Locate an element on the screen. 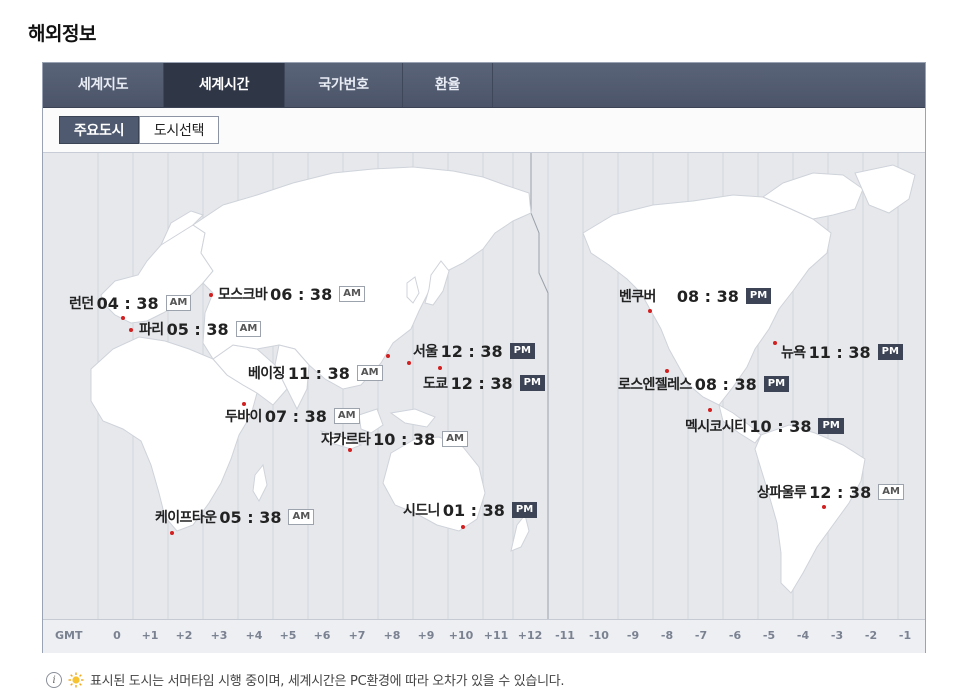 Image resolution: width=974 pixels, height=697 pixels. tab-country-code: 국가번호 is located at coordinates (344, 85).